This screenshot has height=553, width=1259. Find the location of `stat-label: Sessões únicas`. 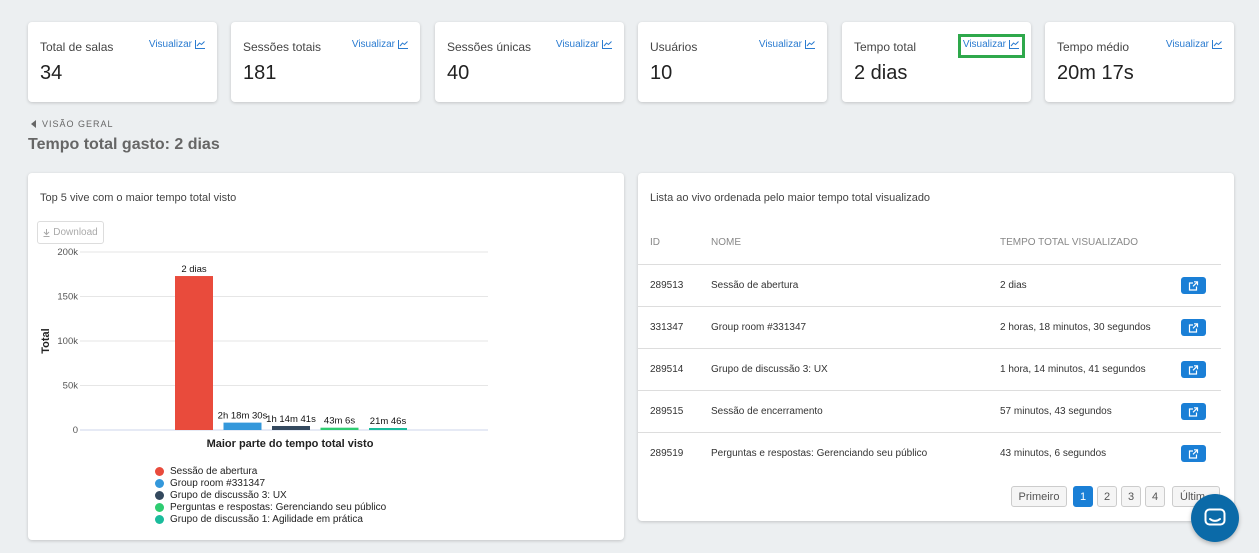

stat-label: Sessões únicas is located at coordinates (489, 47).